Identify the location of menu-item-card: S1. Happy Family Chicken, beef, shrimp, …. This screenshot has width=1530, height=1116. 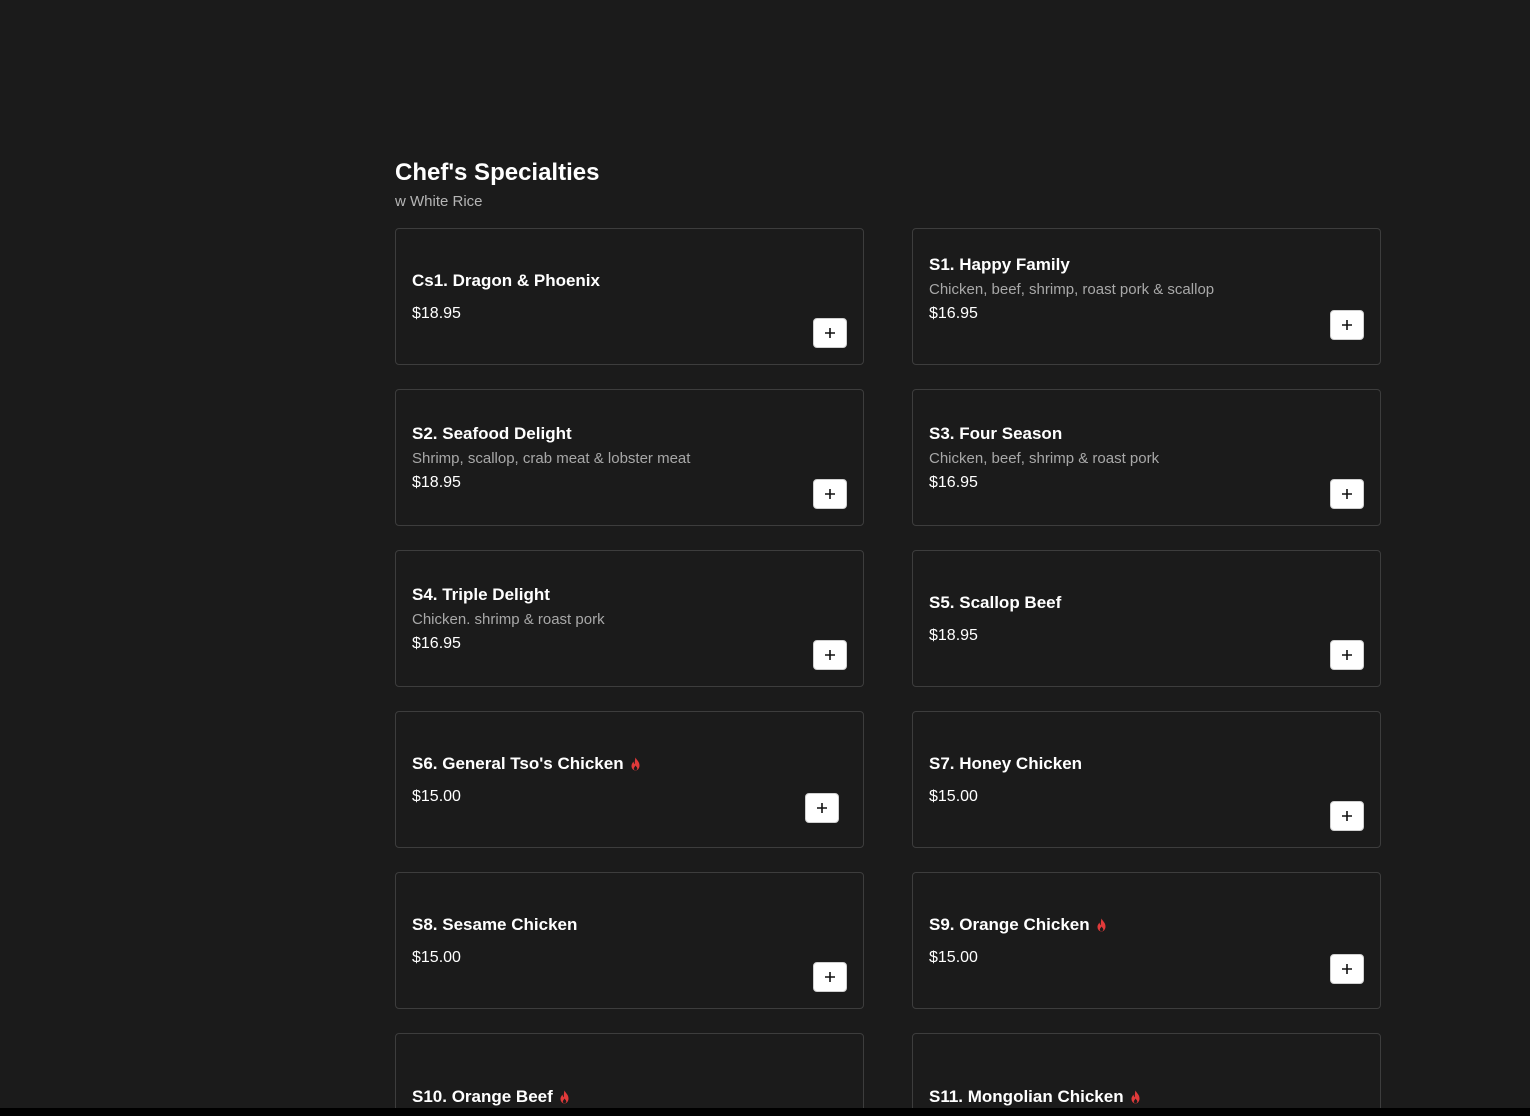
(1146, 296).